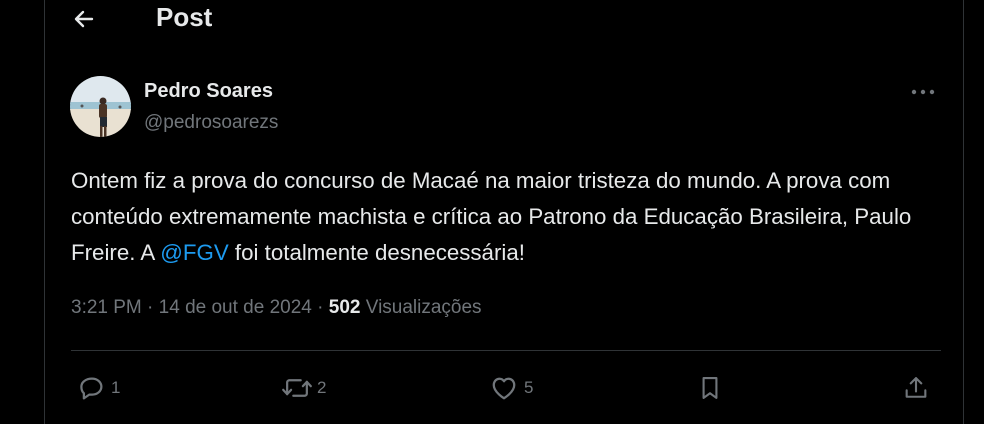 The width and height of the screenshot is (984, 424). Describe the element at coordinates (116, 387) in the screenshot. I see `reply-count: 1` at that location.